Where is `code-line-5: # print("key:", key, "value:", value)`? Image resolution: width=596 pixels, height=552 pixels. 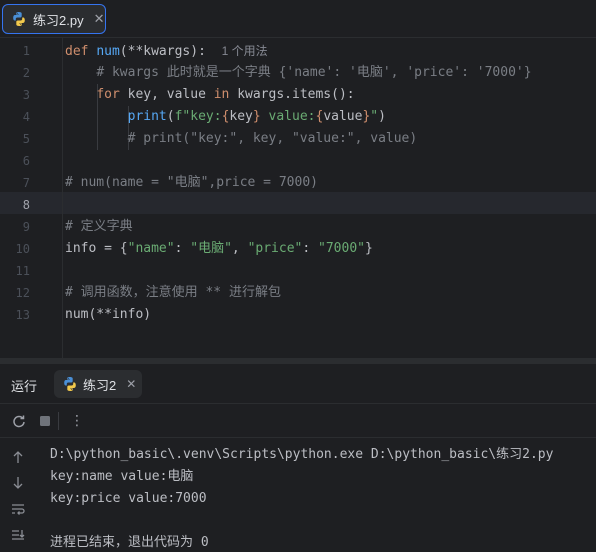 code-line-5: # print("key:", key, "value:", value) is located at coordinates (330, 139).